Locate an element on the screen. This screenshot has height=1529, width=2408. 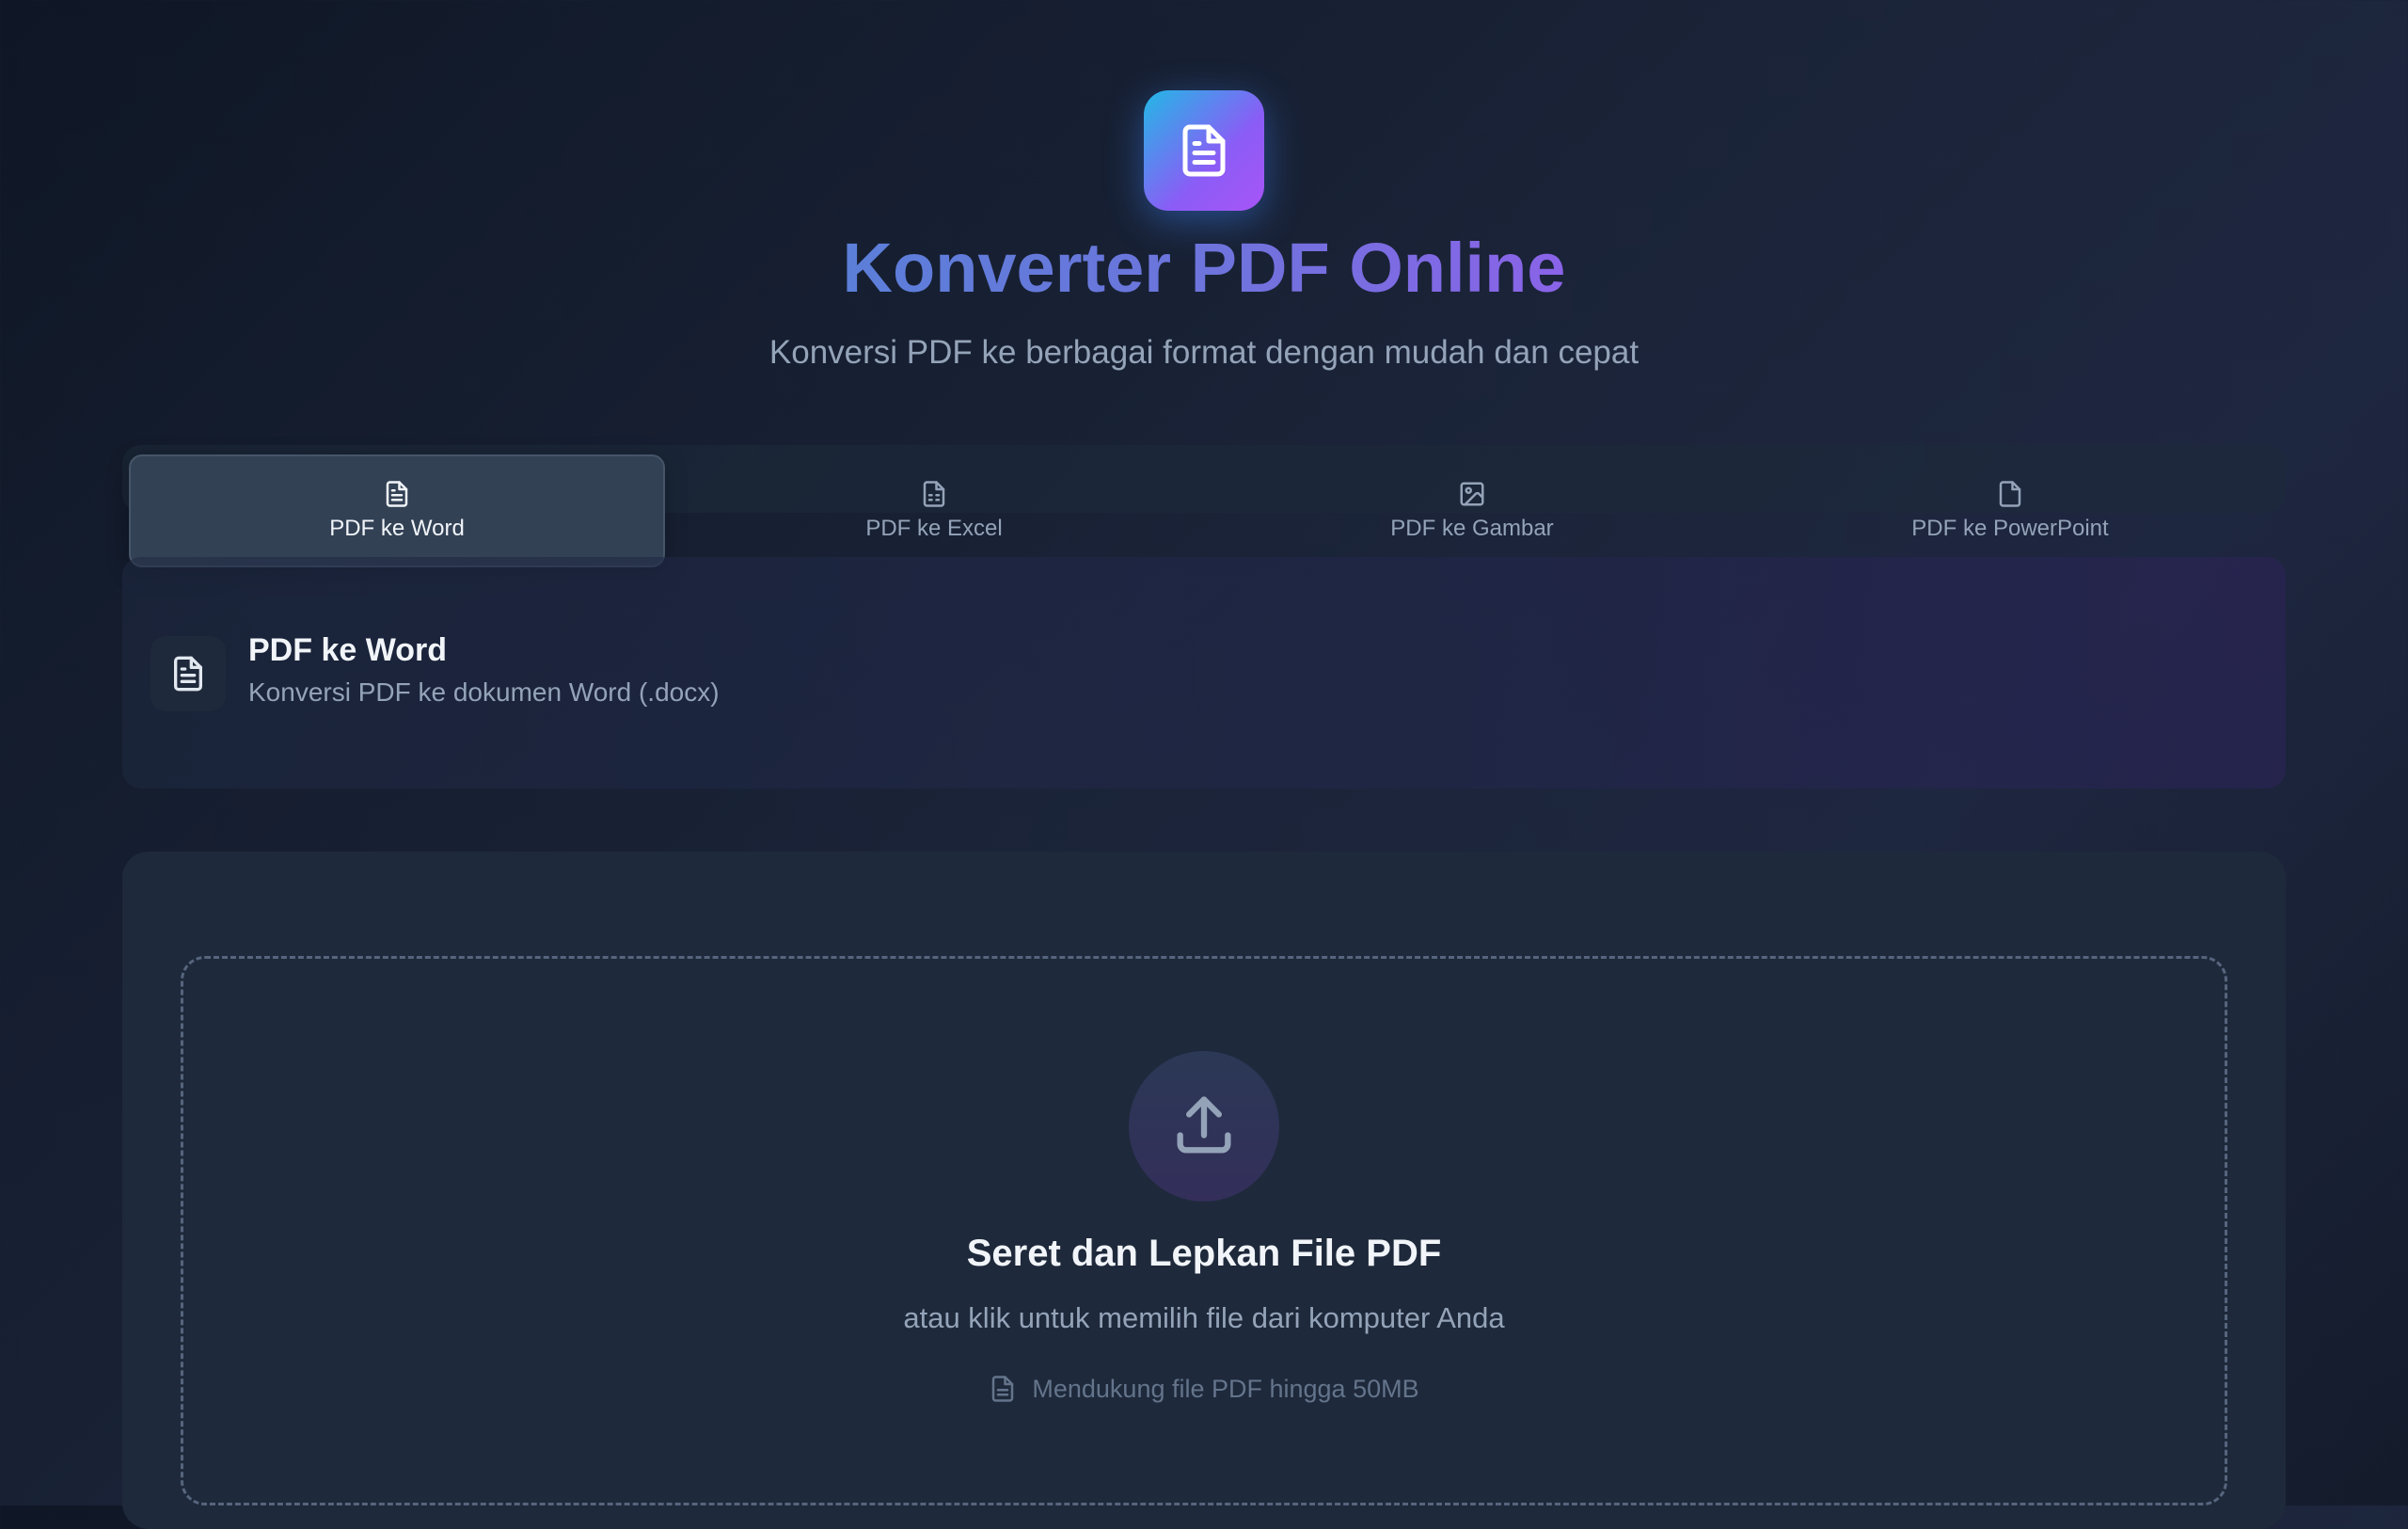
app-logo is located at coordinates (1204, 150).